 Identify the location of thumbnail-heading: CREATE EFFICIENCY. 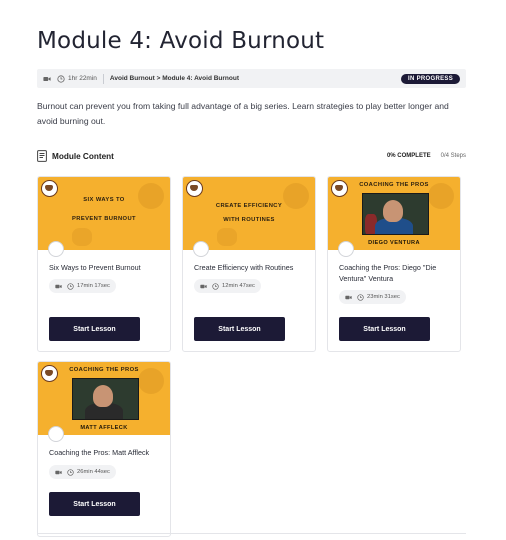
(249, 206).